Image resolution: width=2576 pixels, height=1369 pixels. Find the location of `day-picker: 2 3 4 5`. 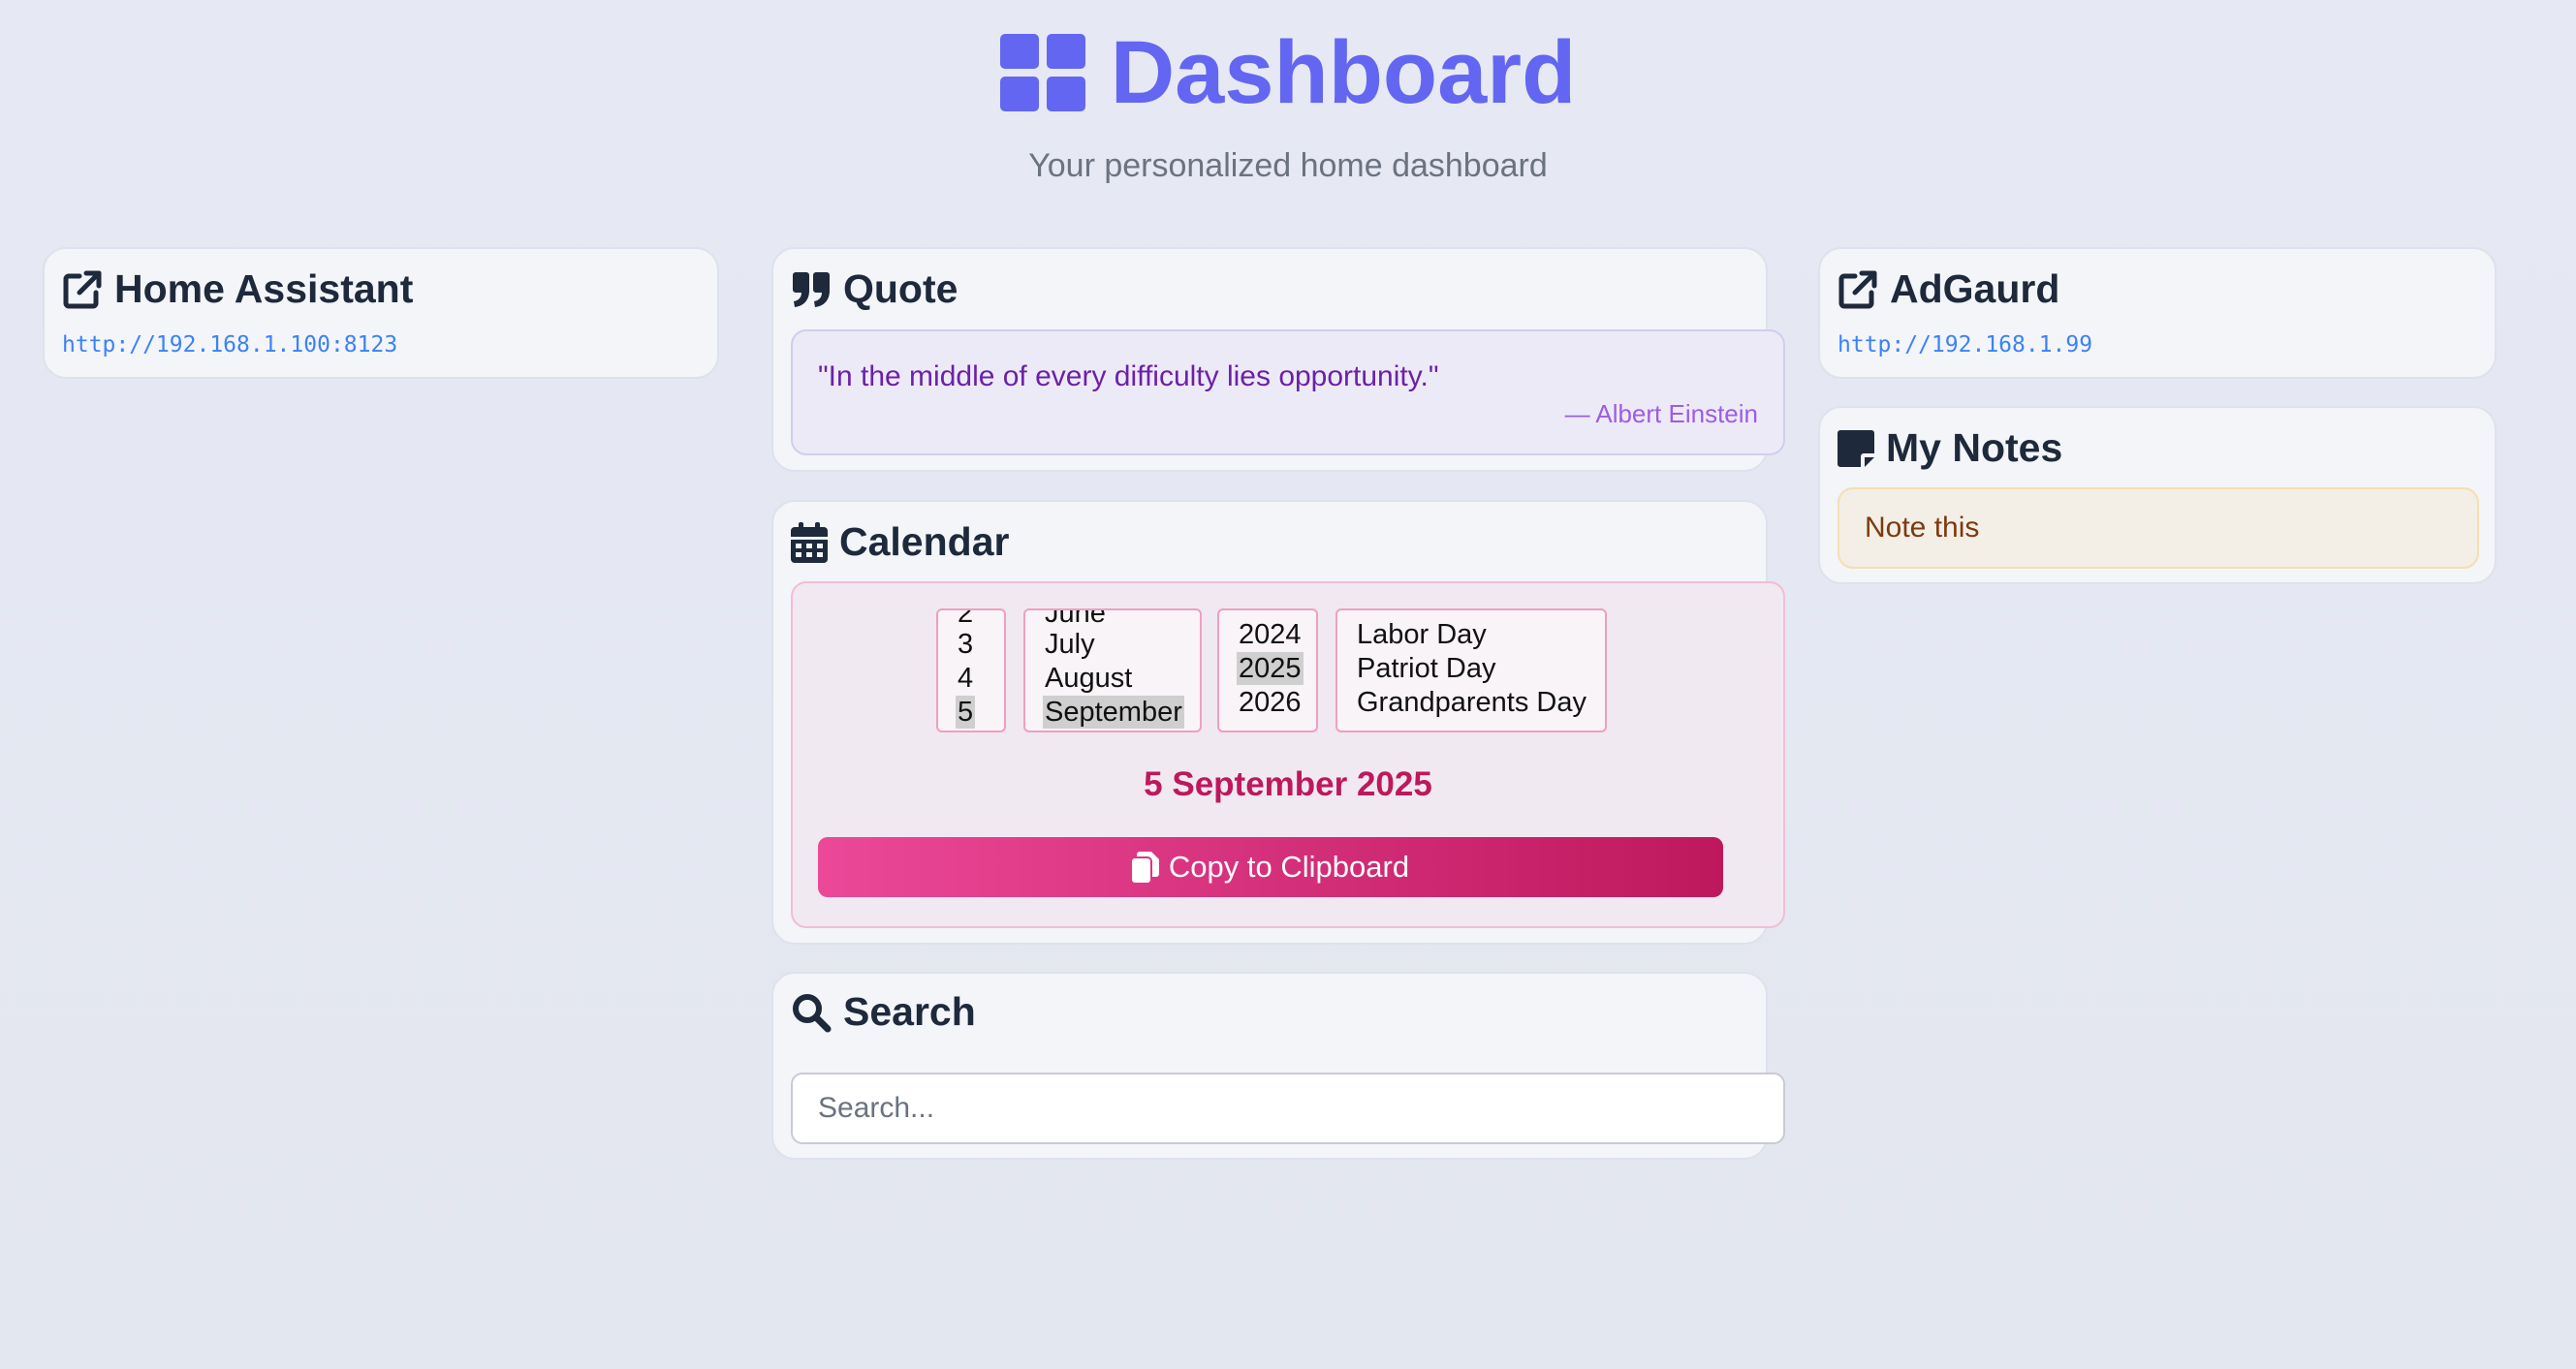

day-picker: 2 3 4 5 is located at coordinates (971, 670).